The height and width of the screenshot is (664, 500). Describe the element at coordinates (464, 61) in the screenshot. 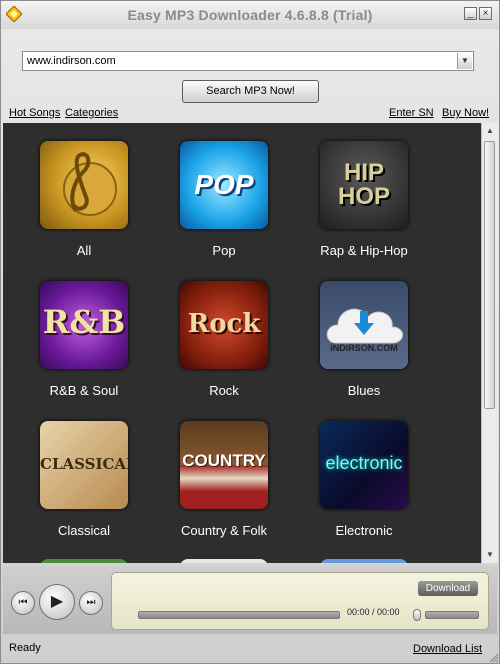

I see `dropdown-arrow-icon: ▼` at that location.